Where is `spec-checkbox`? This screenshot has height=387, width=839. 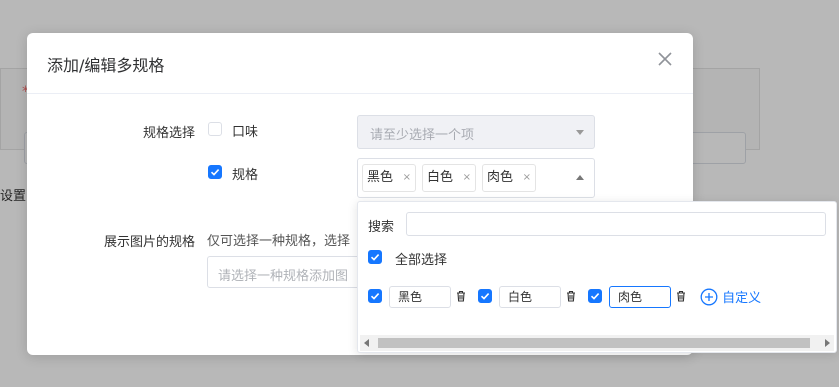 spec-checkbox is located at coordinates (215, 172).